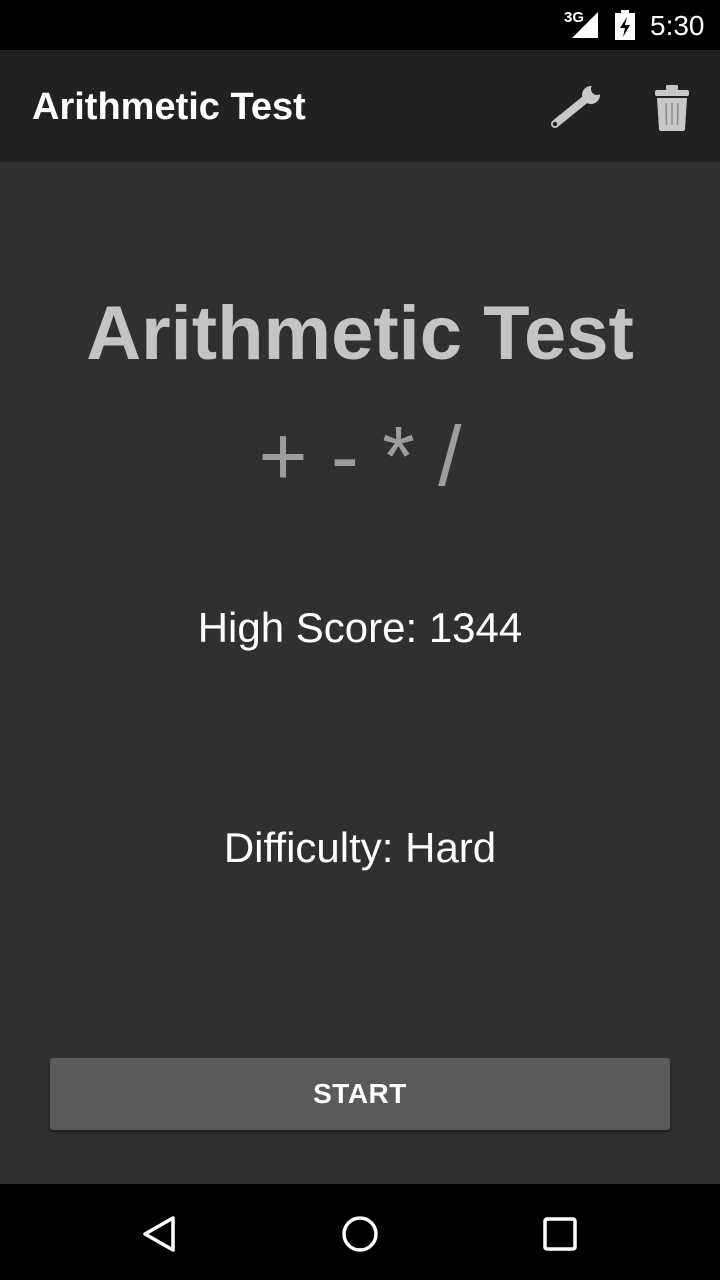  I want to click on delete-button, so click(672, 108).